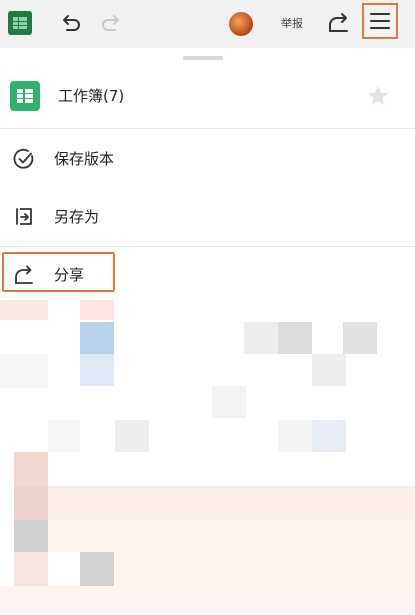 This screenshot has height=615, width=415. What do you see at coordinates (58, 272) in the screenshot?
I see `share-highlight-box` at bounding box center [58, 272].